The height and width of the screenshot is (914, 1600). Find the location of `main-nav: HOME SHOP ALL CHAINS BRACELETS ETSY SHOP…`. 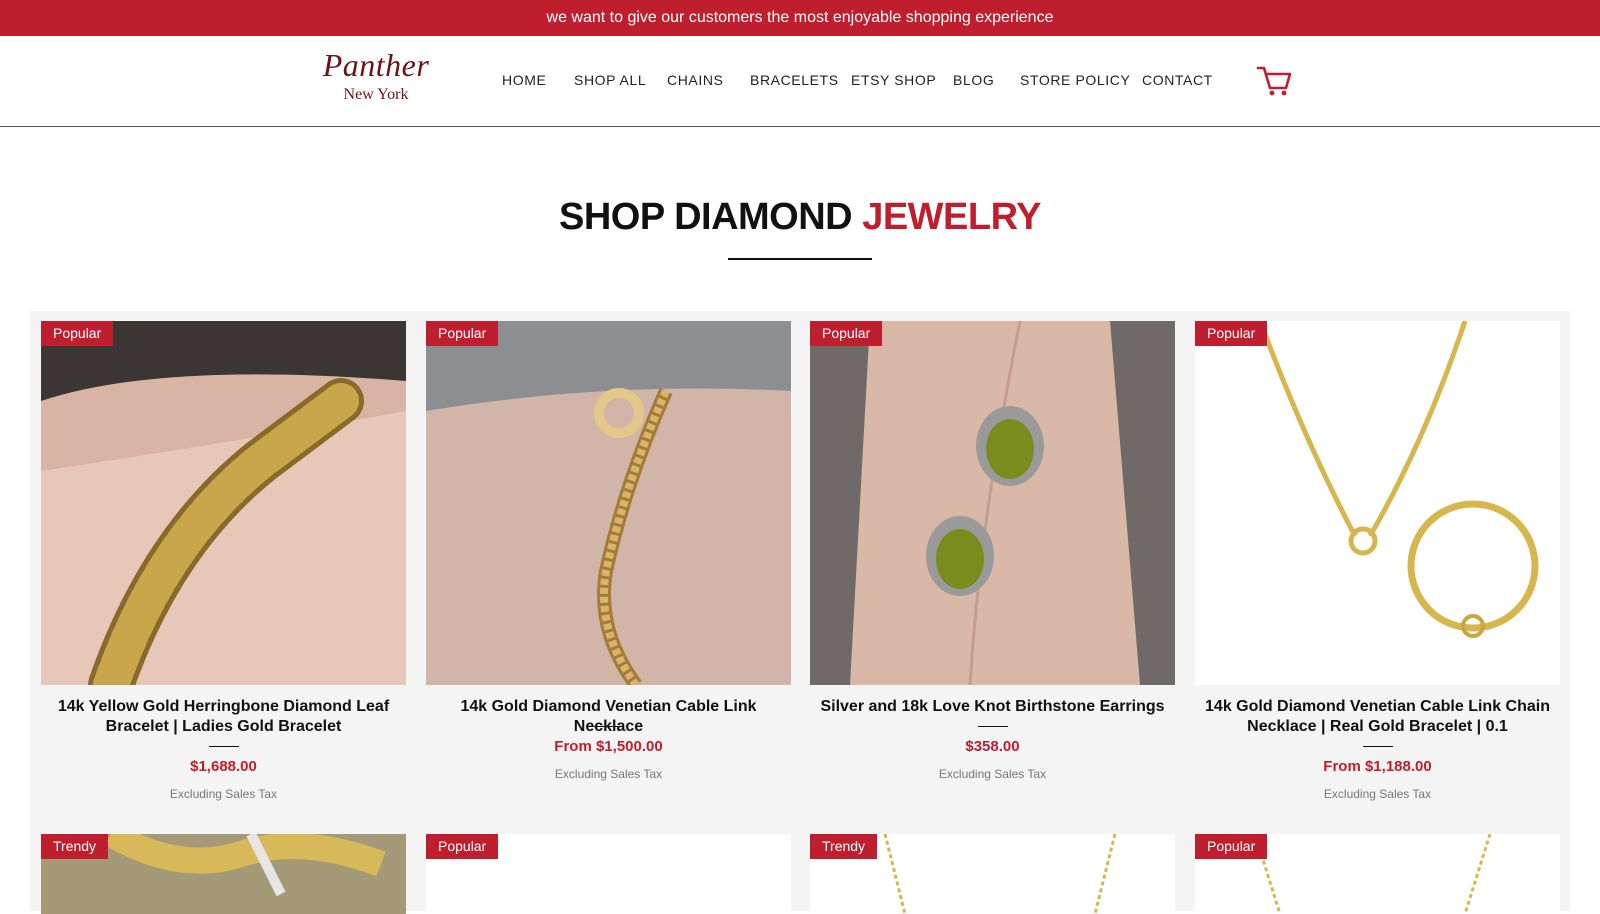

main-nav: HOME SHOP ALL CHAINS BRACELETS ETSY SHOP… is located at coordinates (800, 81).